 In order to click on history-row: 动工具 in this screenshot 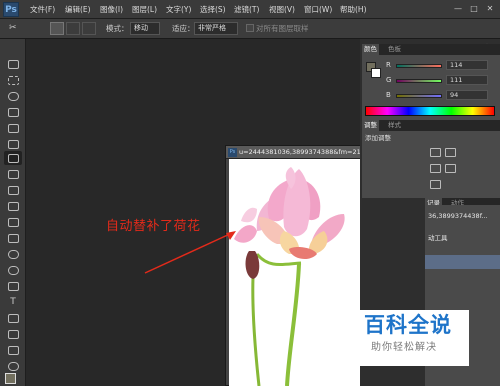, I will do `click(462, 238)`.